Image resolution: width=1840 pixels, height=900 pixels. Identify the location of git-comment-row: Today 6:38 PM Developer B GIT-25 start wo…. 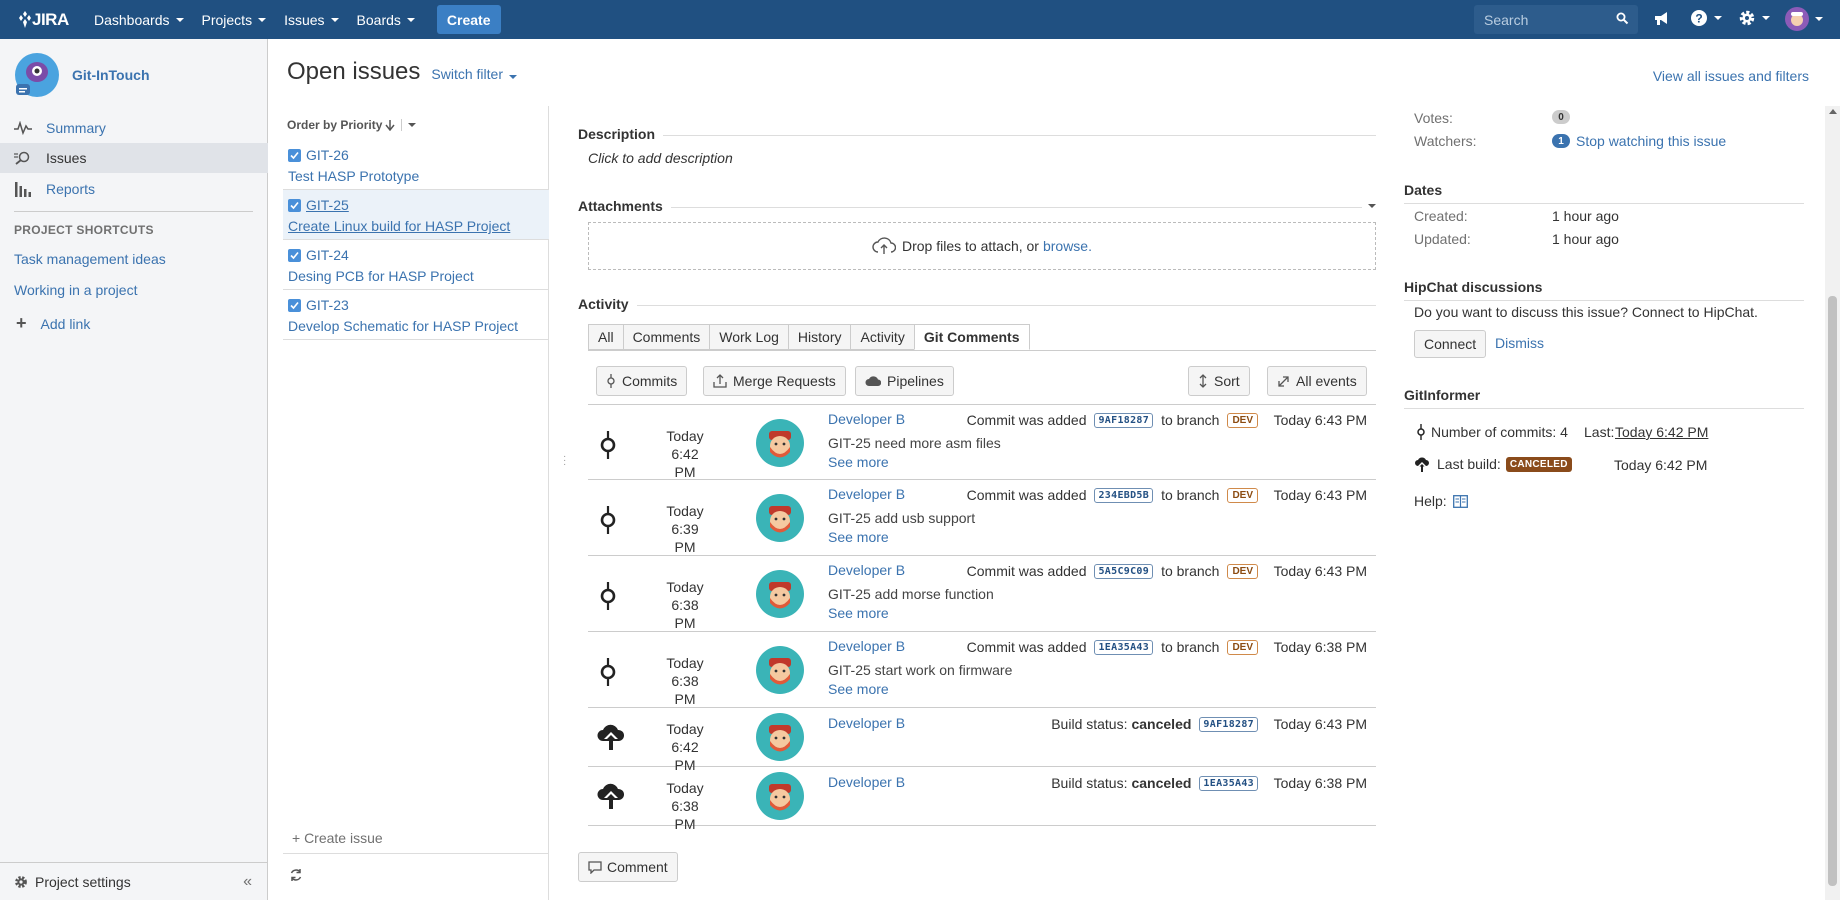
(982, 670).